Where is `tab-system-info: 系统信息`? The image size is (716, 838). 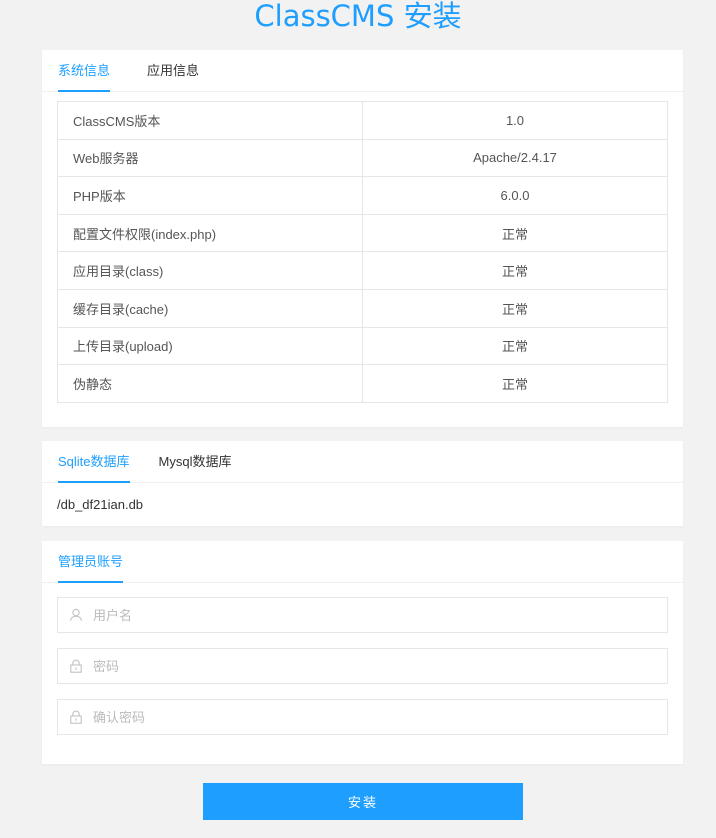
tab-system-info: 系统信息 is located at coordinates (84, 71).